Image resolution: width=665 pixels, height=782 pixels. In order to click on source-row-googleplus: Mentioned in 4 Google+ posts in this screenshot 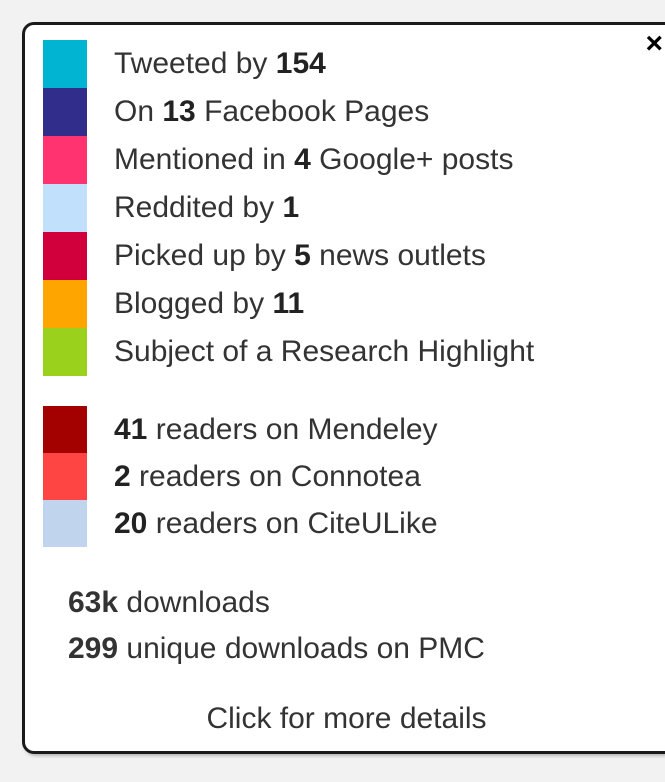, I will do `click(288, 160)`.